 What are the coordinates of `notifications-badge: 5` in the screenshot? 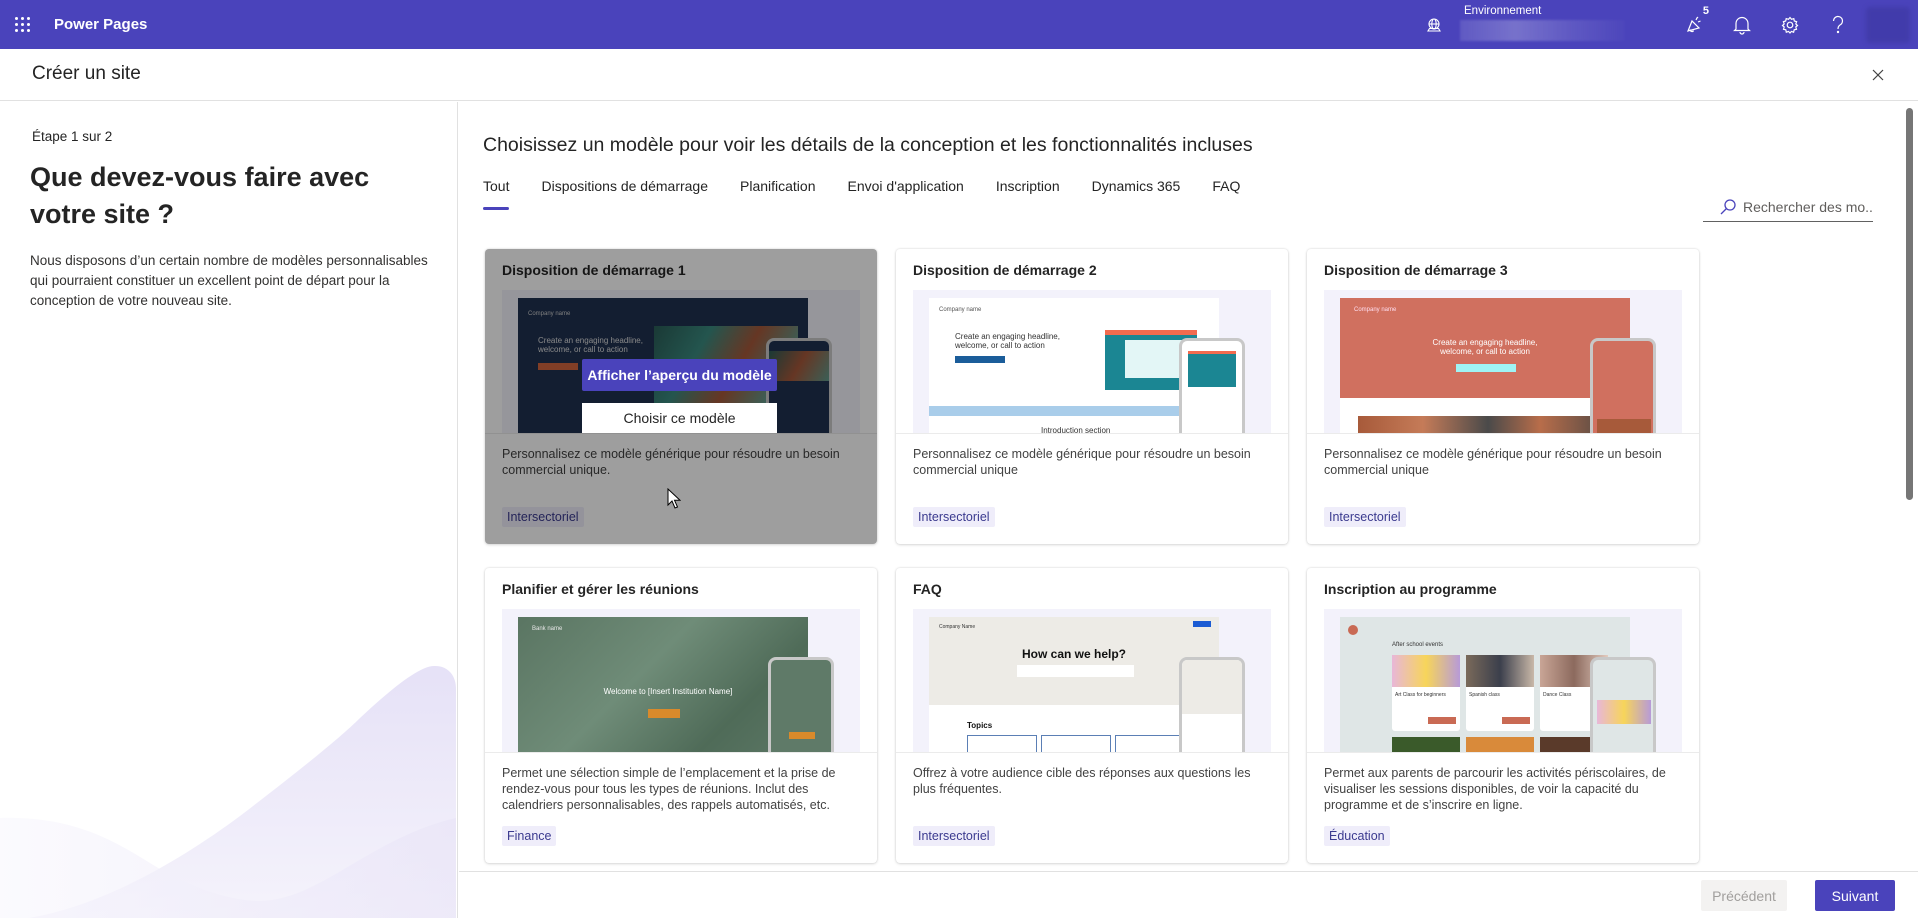 It's located at (1705, 11).